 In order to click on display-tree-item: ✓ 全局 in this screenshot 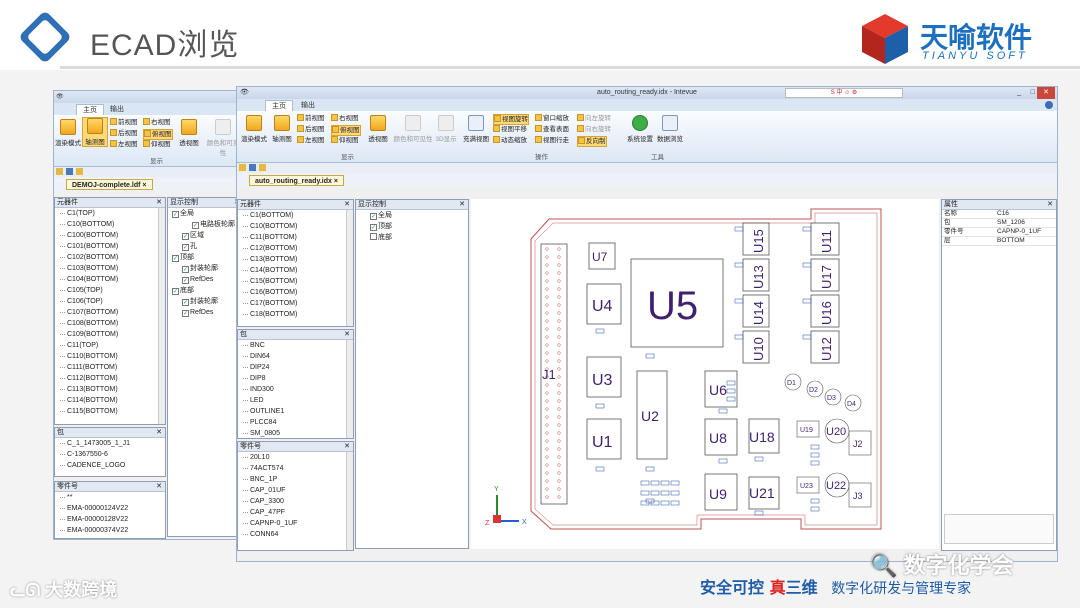, I will do `click(412, 215)`.